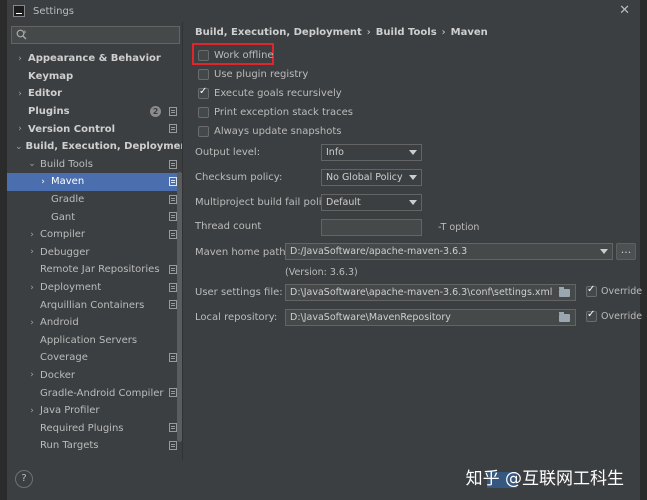 The height and width of the screenshot is (500, 647). Describe the element at coordinates (269, 131) in the screenshot. I see `always-update-snapshots-checkbox: Always update snapshots` at that location.